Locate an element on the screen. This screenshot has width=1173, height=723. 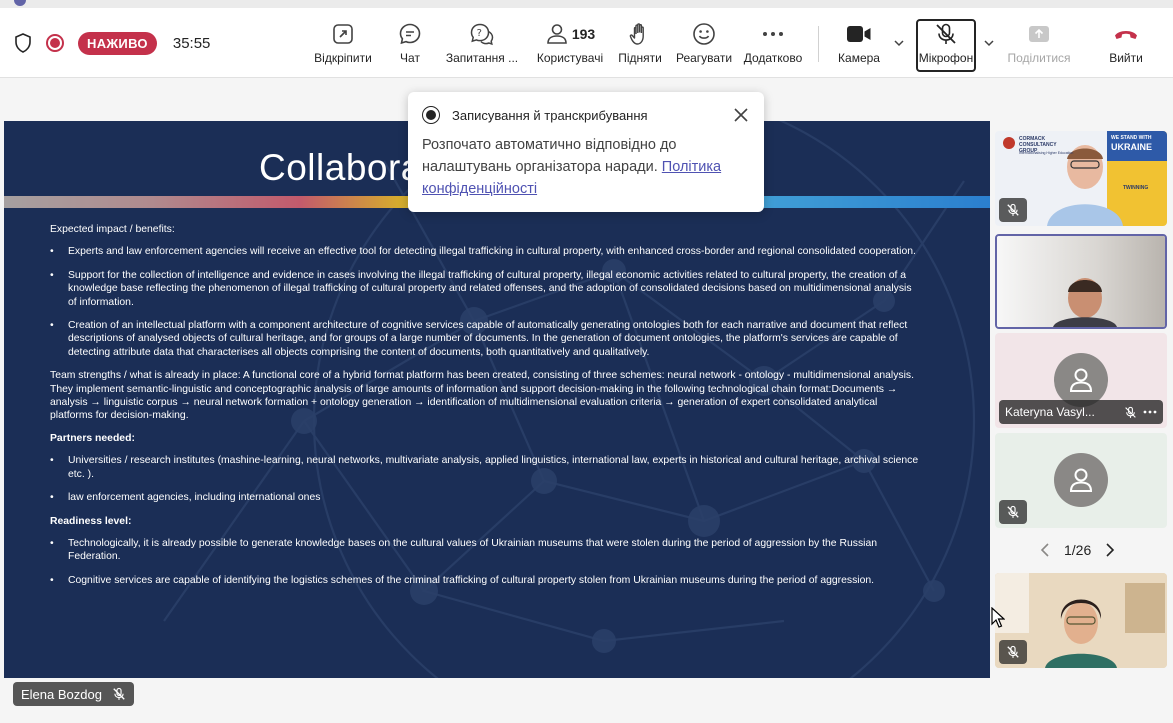
raise-hand-label: Підняти is located at coordinates (640, 58).